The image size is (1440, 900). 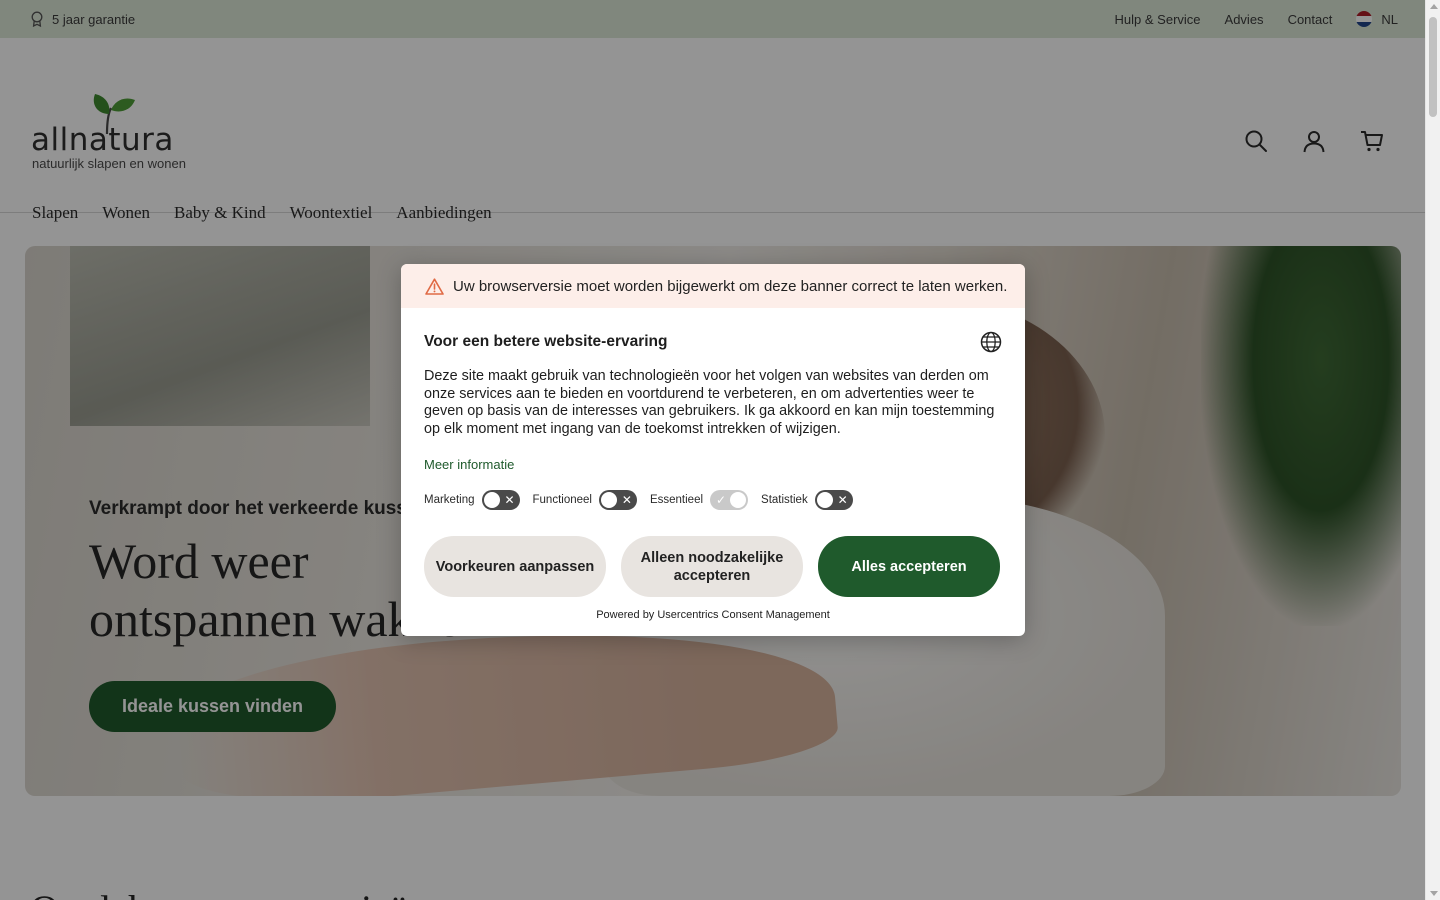 What do you see at coordinates (469, 464) in the screenshot?
I see `more-info-link: Meer informatie` at bounding box center [469, 464].